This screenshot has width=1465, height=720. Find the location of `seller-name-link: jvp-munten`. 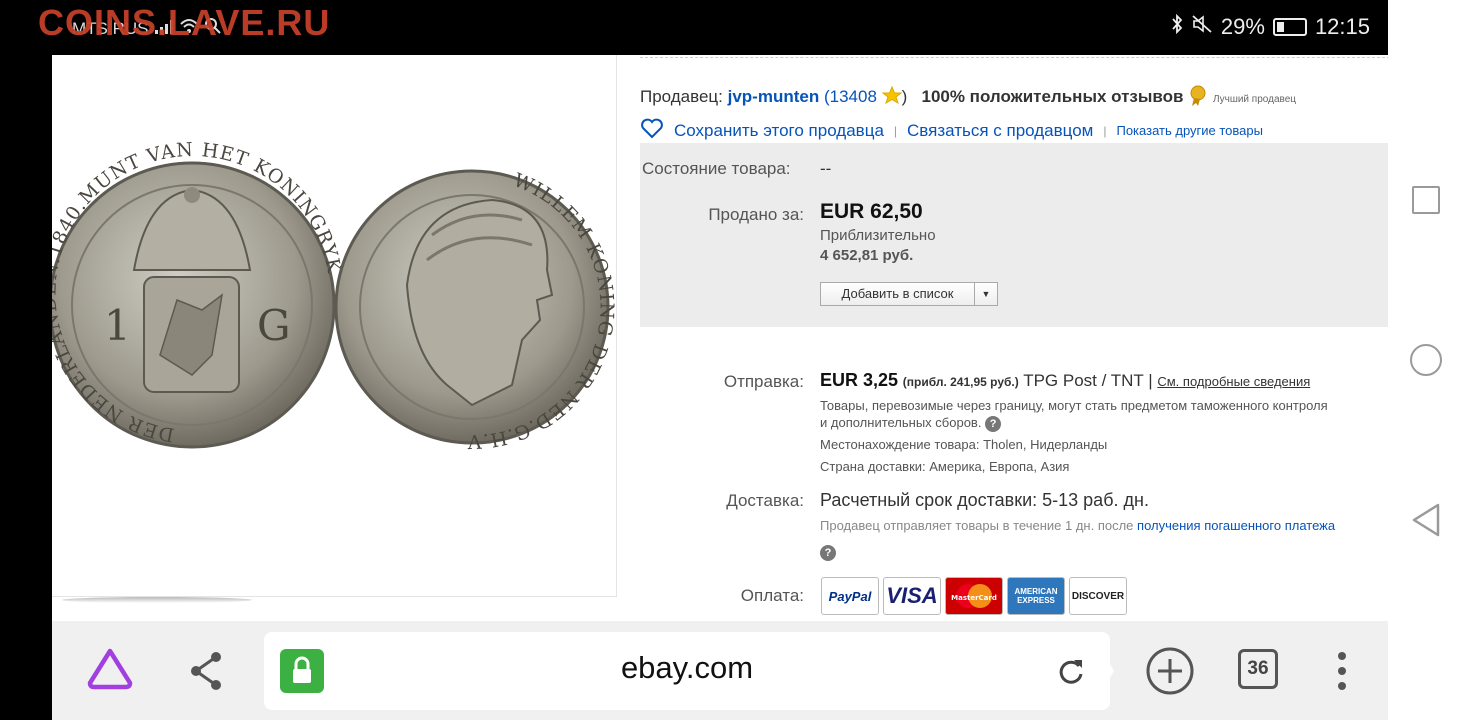

seller-name-link: jvp-munten is located at coordinates (774, 96).